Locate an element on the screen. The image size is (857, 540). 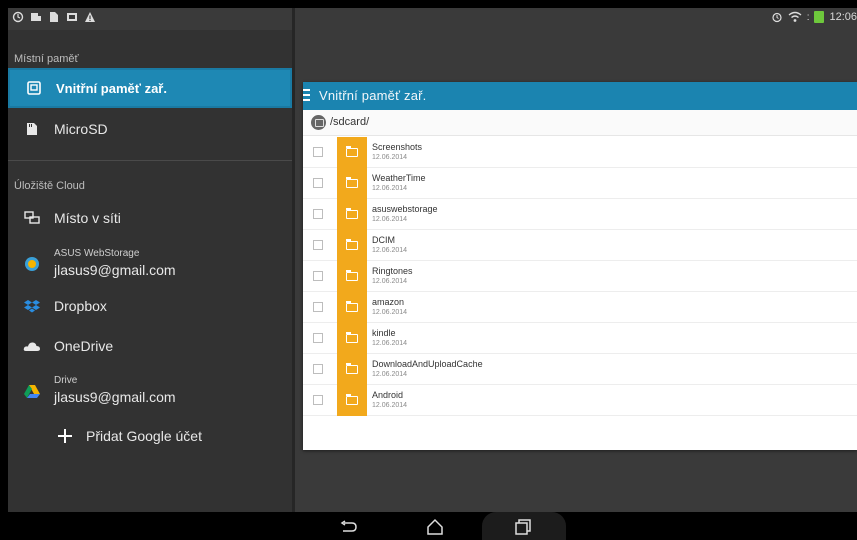
recent-apps-button is located at coordinates (523, 527).